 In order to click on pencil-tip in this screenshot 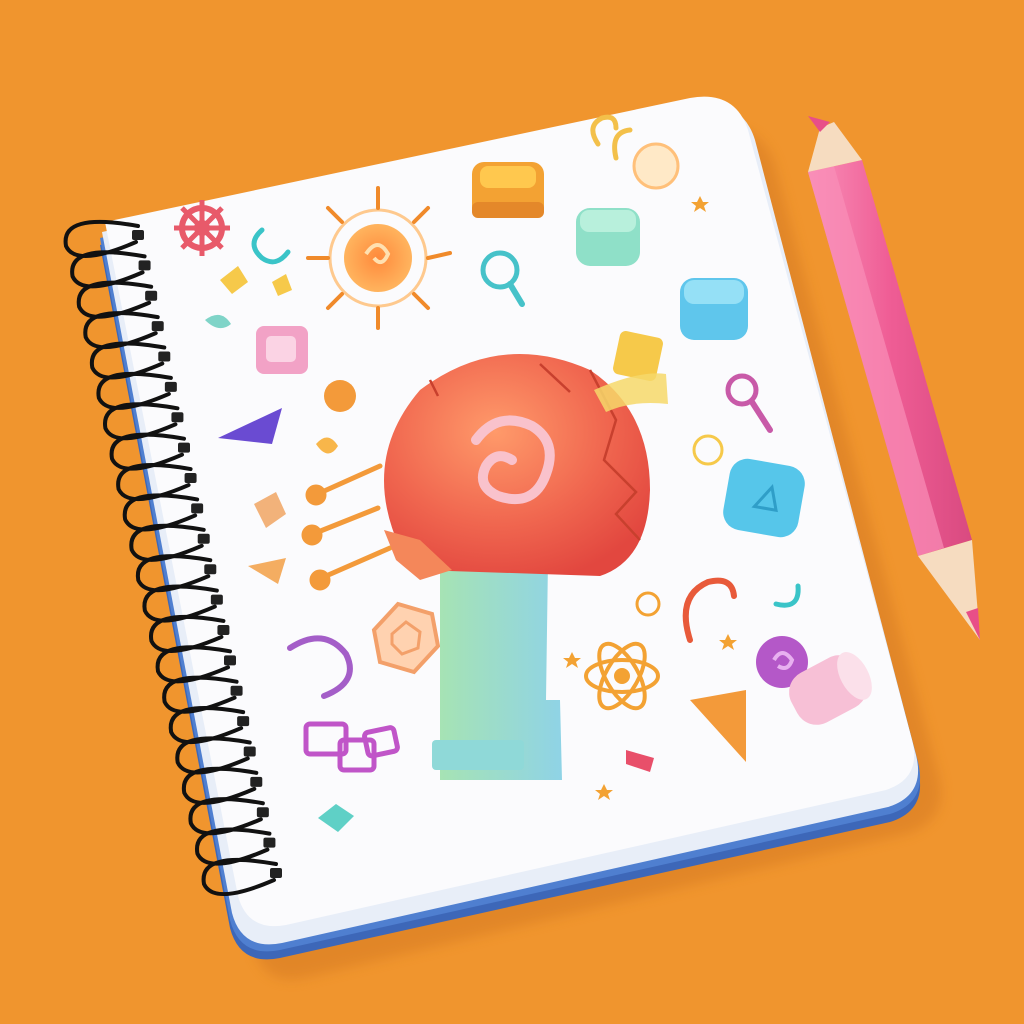, I will do `click(973, 624)`.